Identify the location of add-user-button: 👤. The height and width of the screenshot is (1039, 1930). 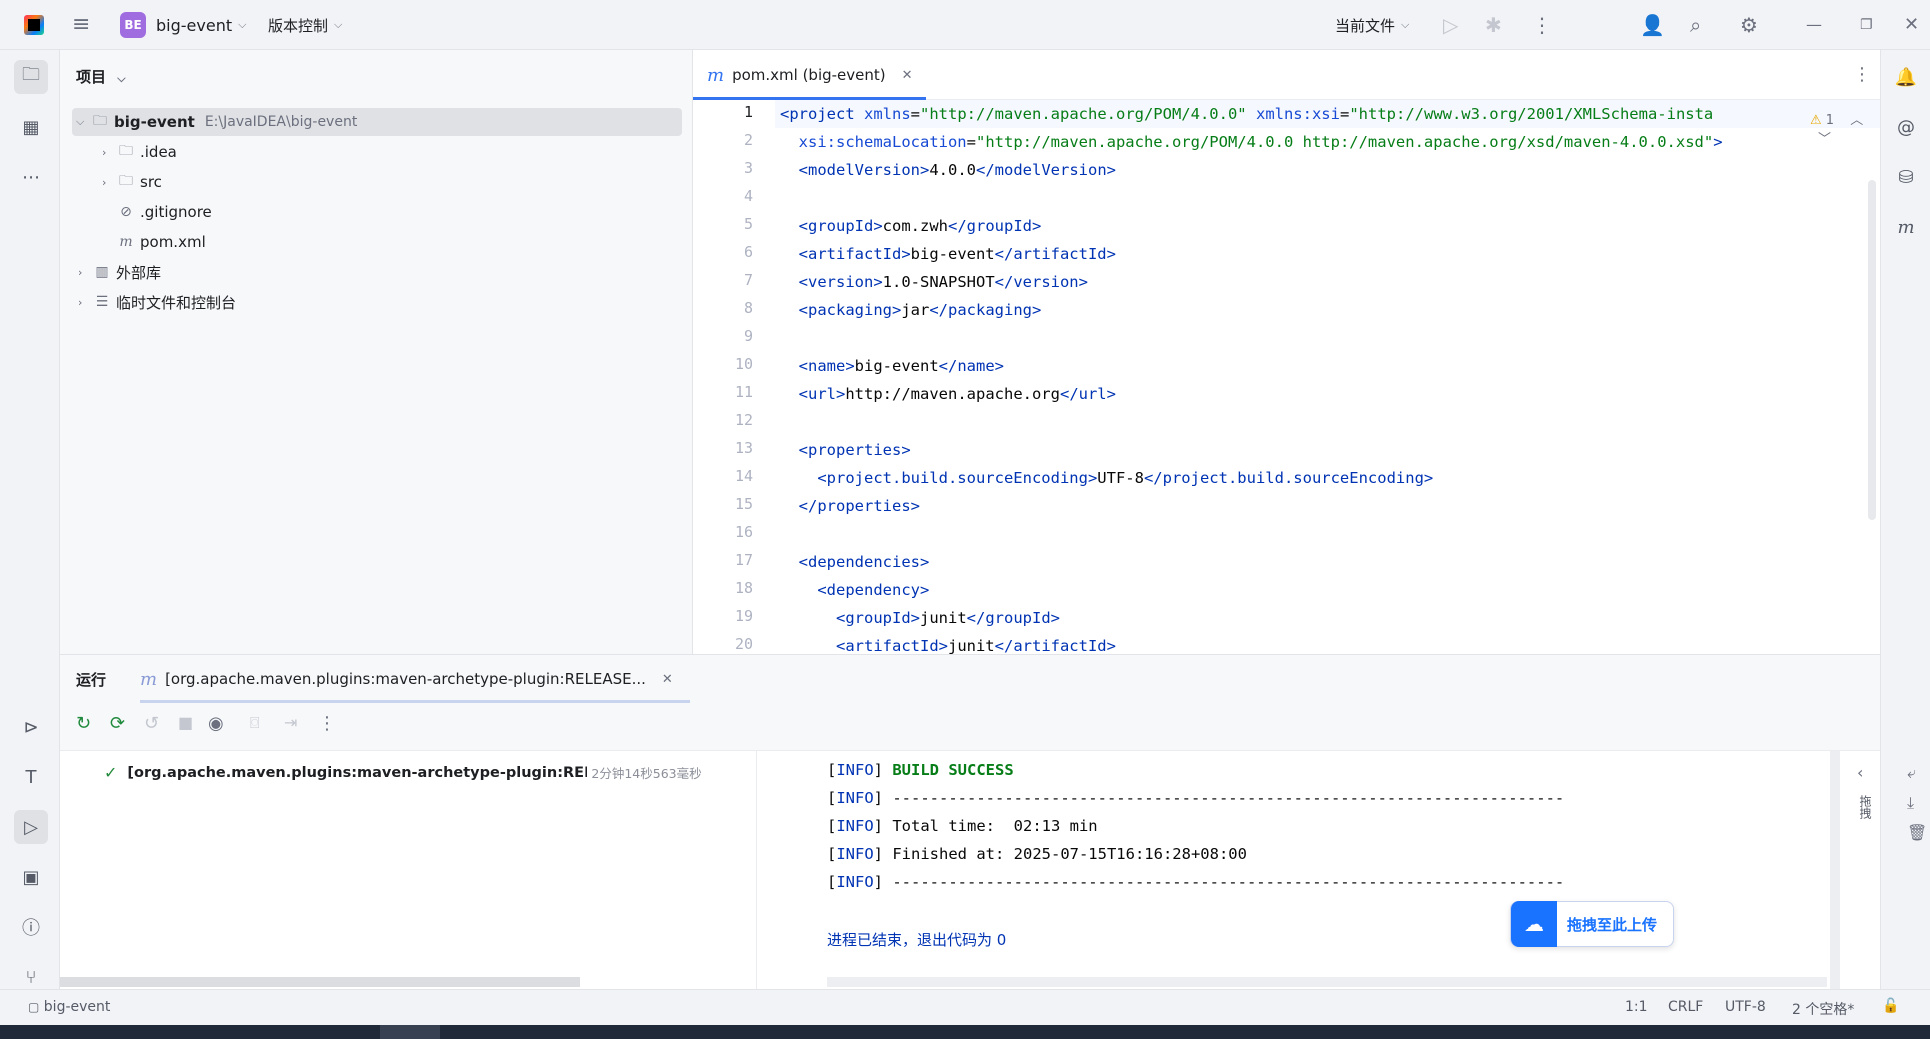
(1652, 25).